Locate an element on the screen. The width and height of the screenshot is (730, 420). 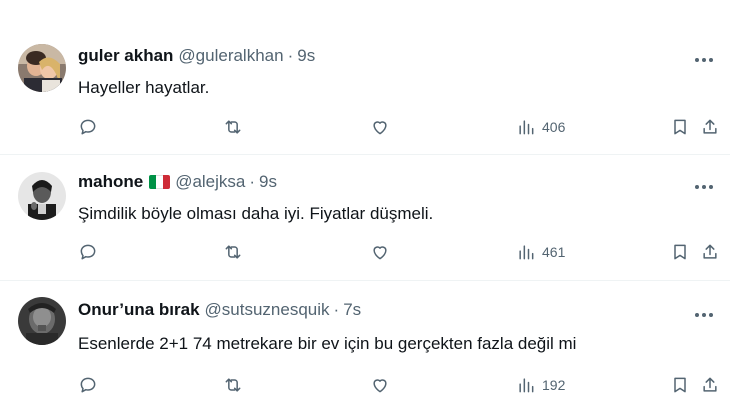
tweet-header: Onur’una bırak @sutsuznesquik · 7s is located at coordinates (219, 310).